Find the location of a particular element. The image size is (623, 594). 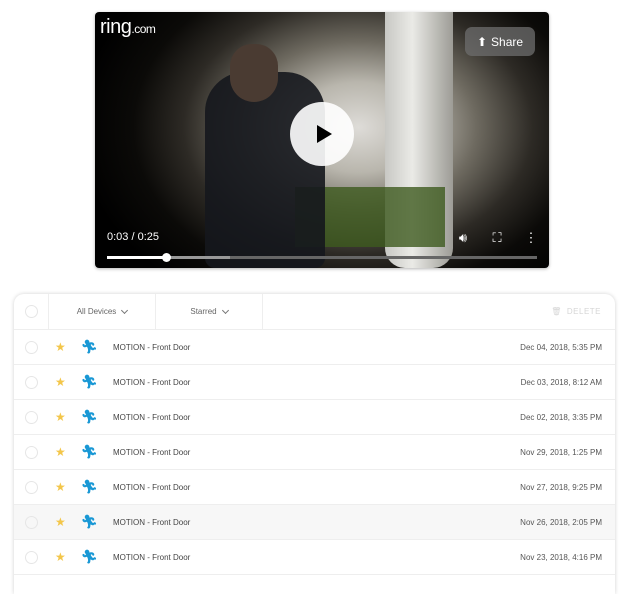

starred-filter-label: Starred is located at coordinates (203, 311).